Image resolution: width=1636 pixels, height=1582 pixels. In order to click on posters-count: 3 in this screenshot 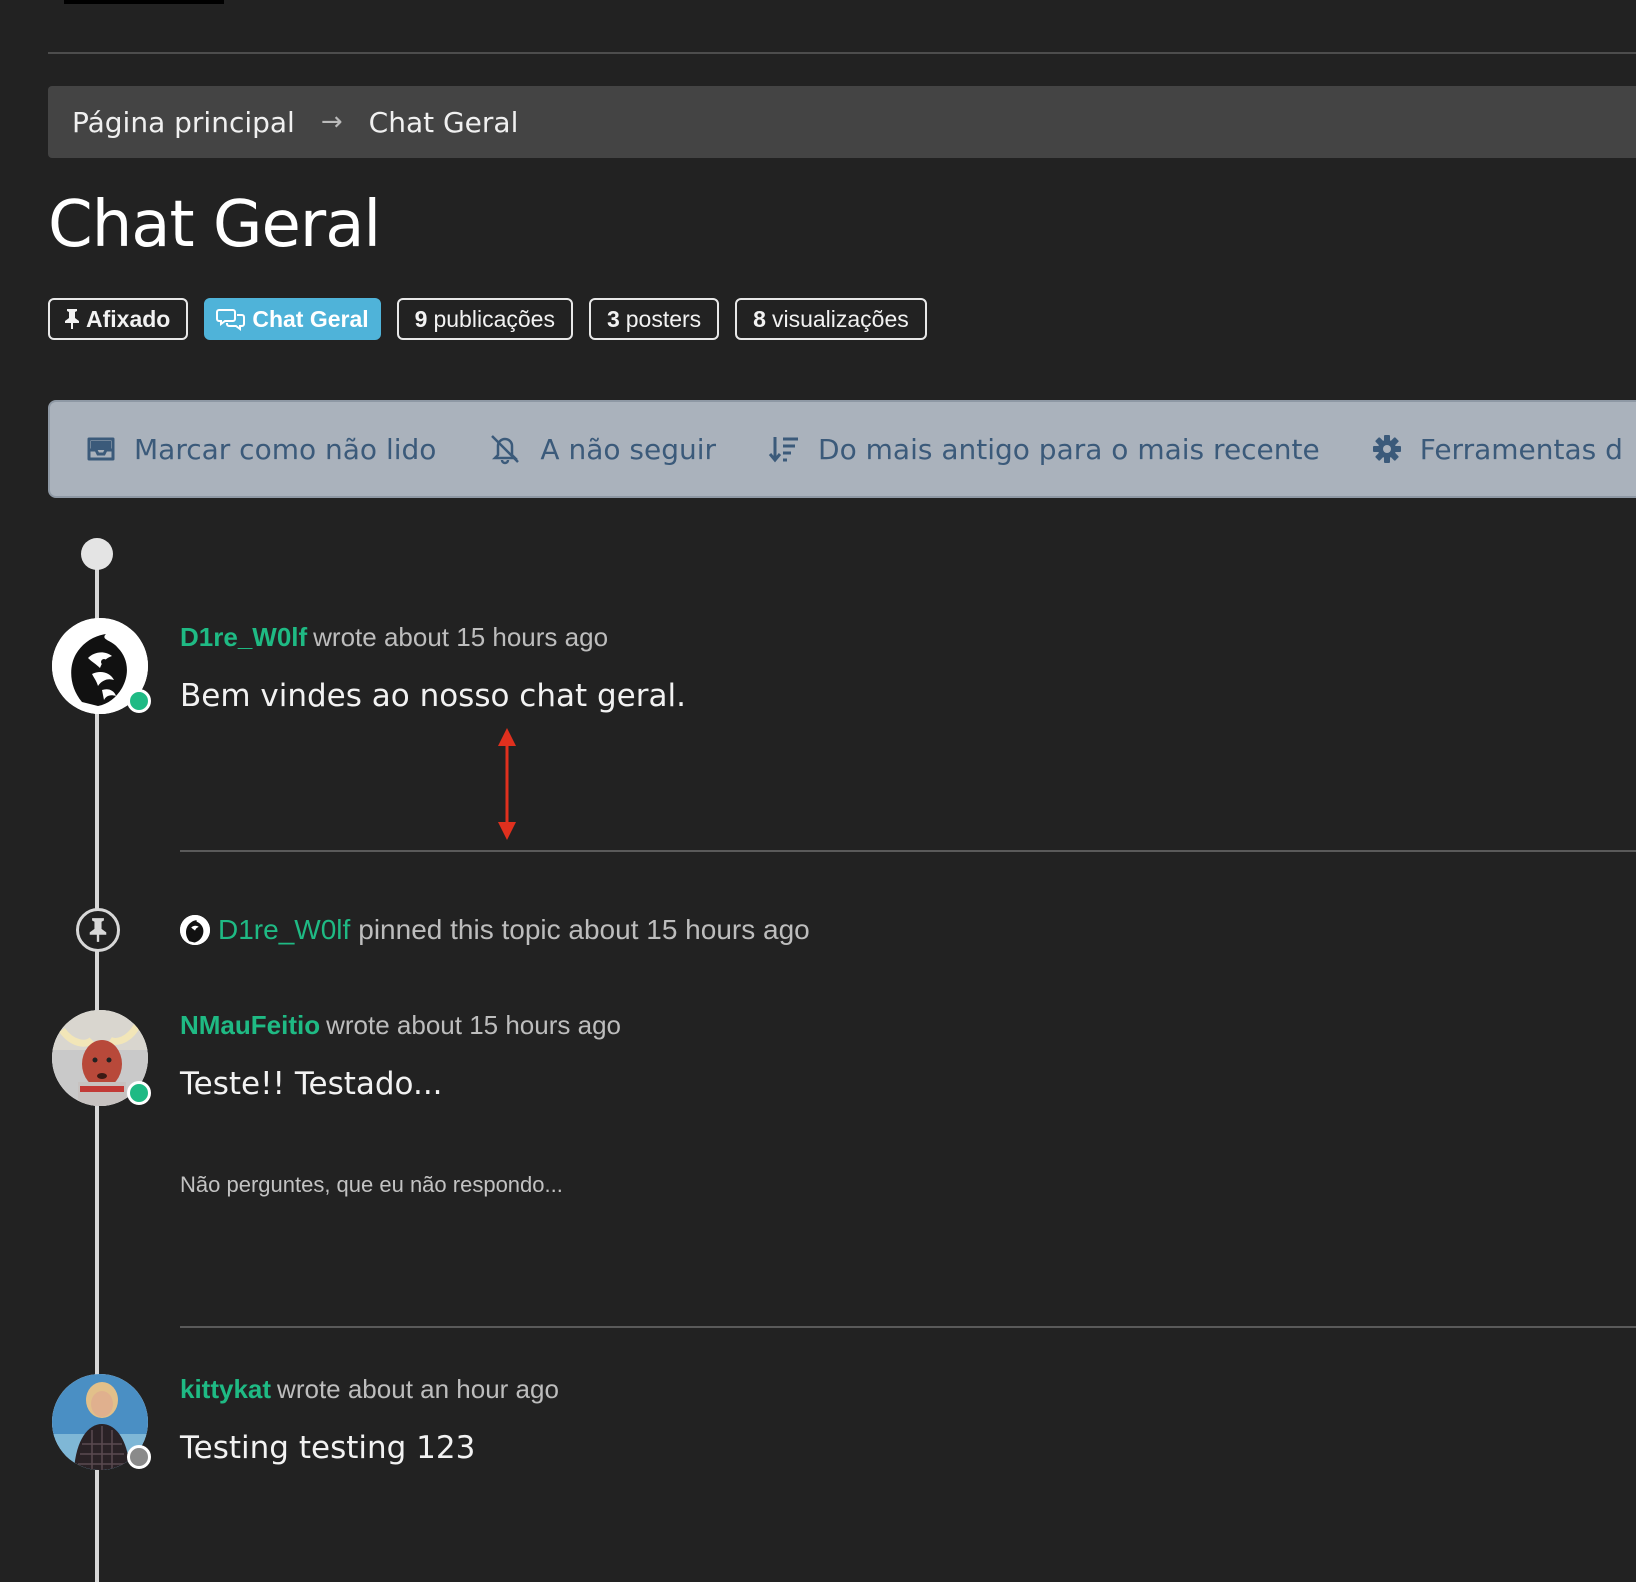, I will do `click(613, 318)`.